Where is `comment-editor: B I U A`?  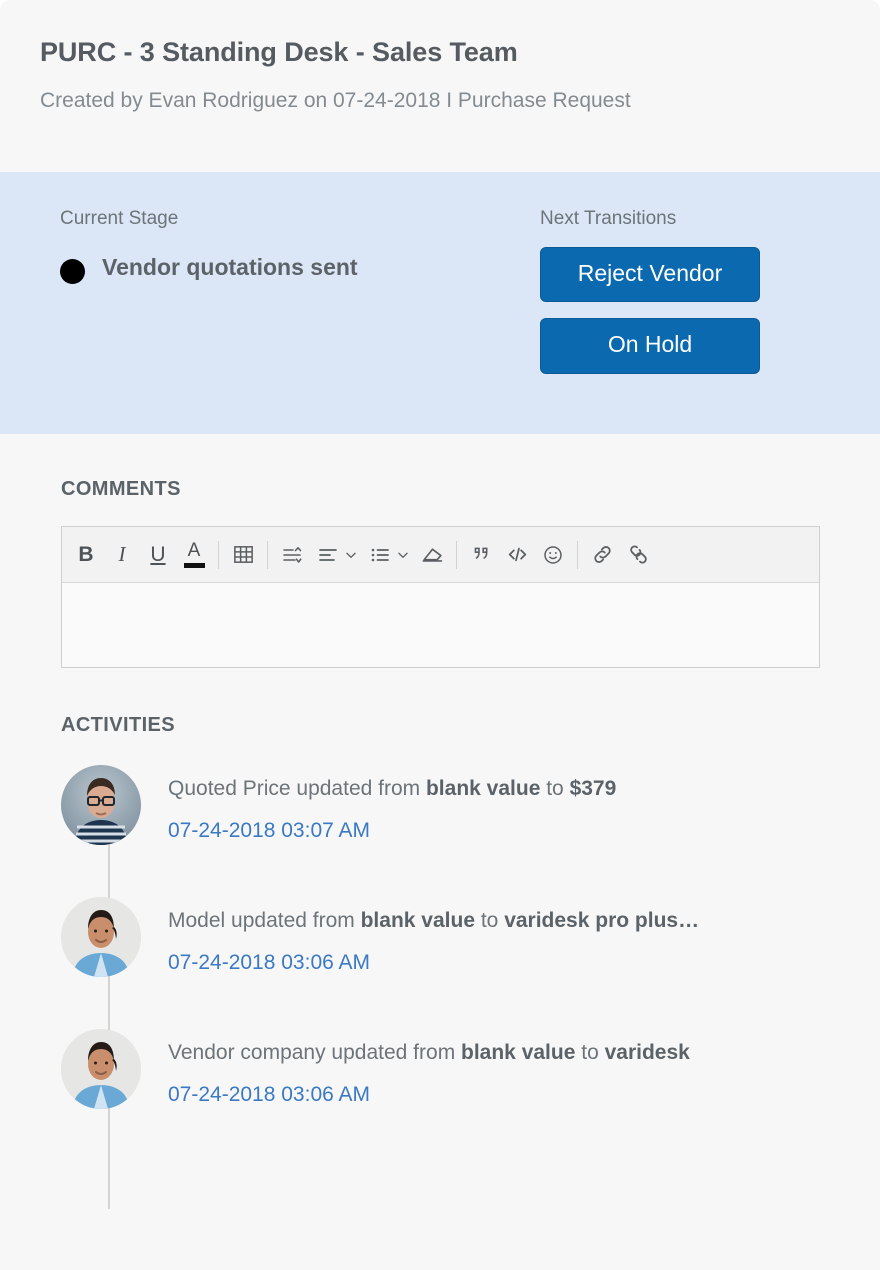 comment-editor: B I U A is located at coordinates (440, 597).